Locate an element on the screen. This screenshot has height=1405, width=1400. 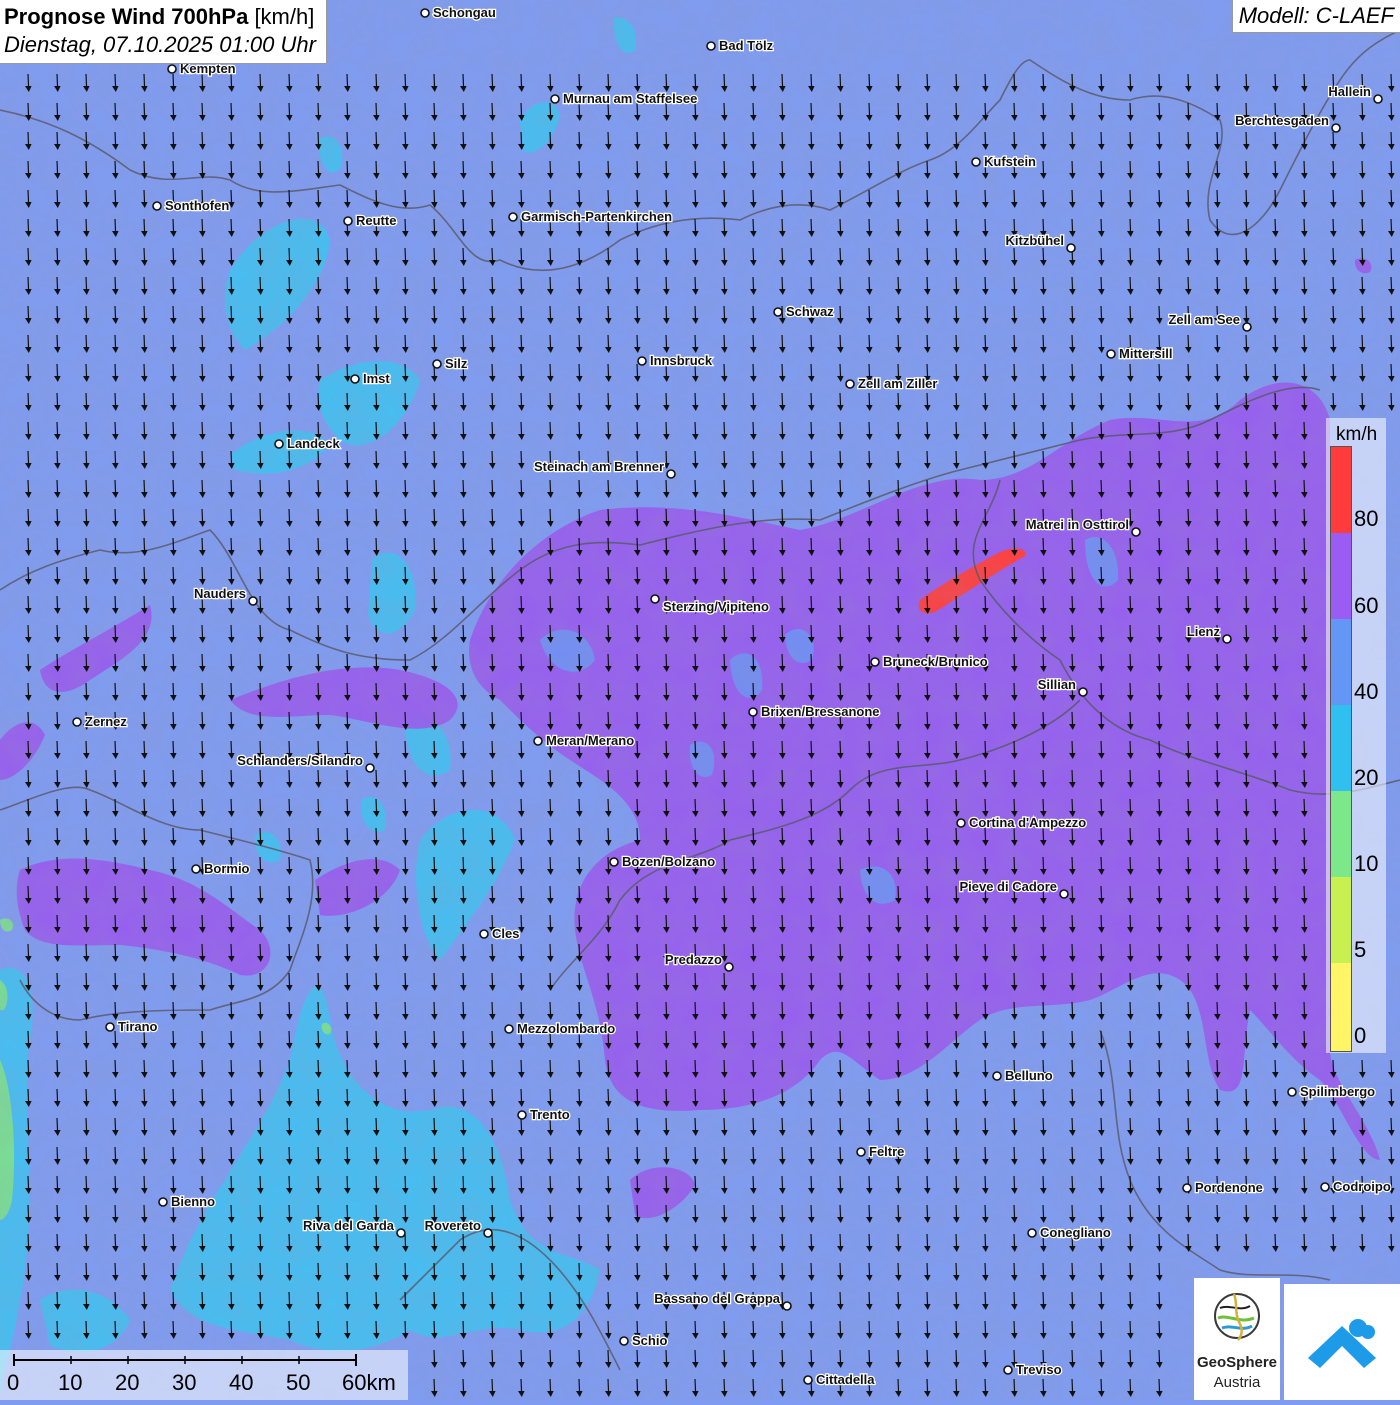
city-marker: Conegliano is located at coordinates (1069, 1232).